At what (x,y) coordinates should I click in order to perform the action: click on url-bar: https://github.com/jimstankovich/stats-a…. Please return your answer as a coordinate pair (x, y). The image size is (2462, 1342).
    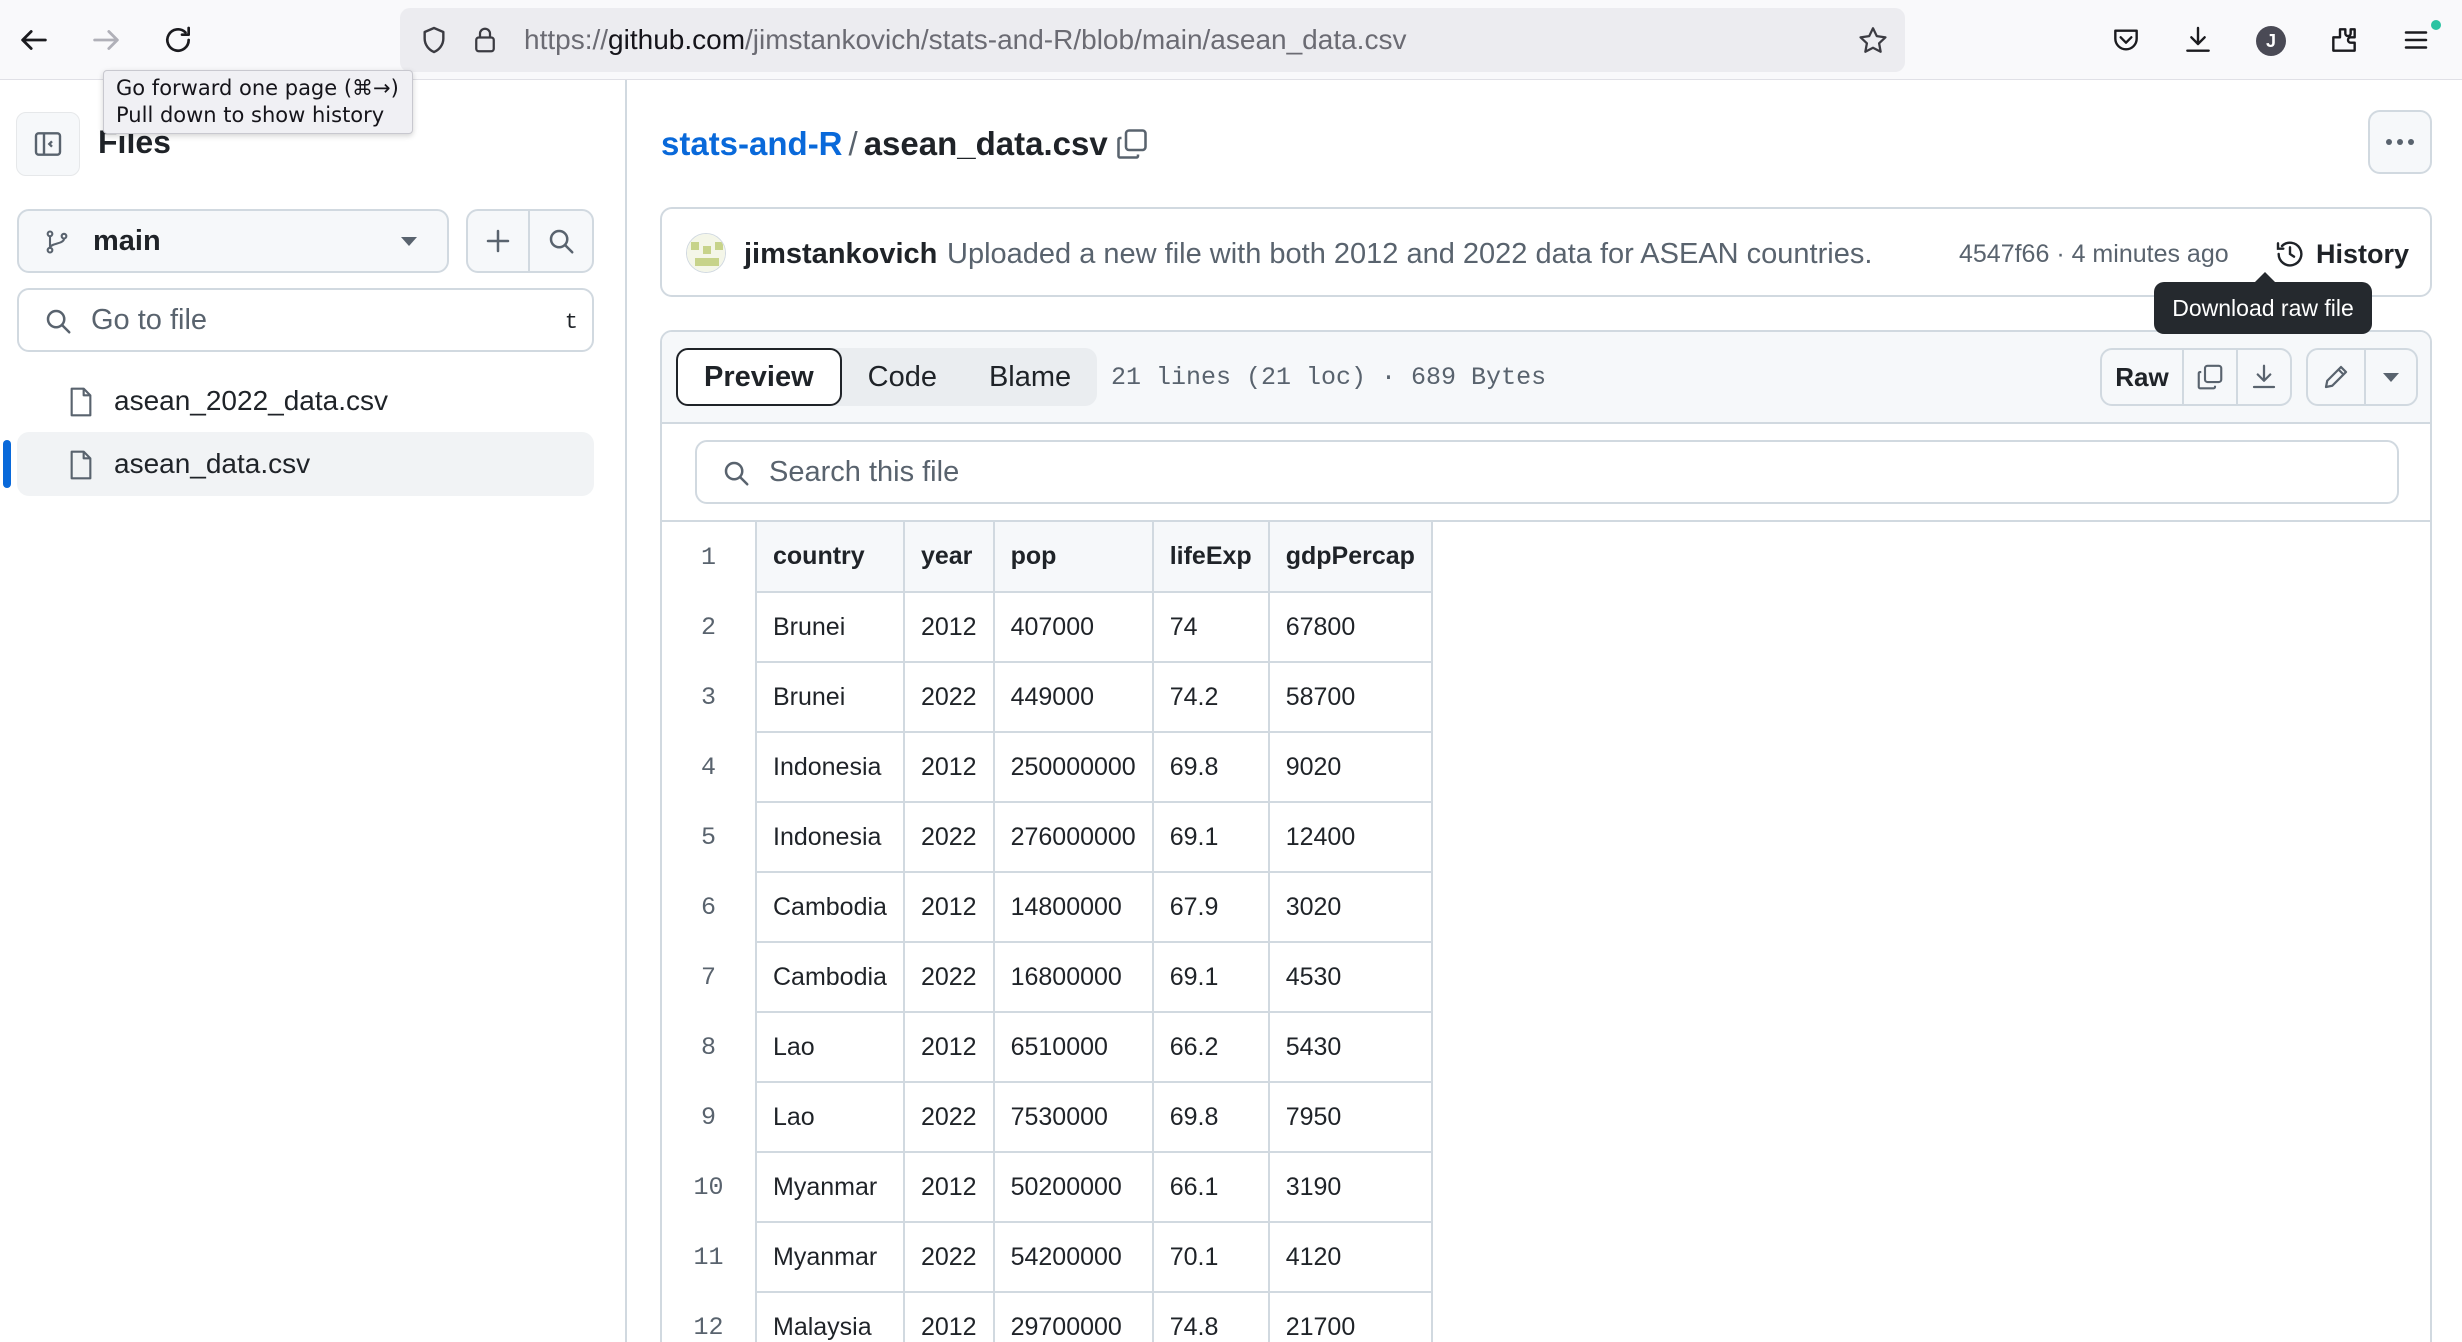
    Looking at the image, I should click on (1152, 40).